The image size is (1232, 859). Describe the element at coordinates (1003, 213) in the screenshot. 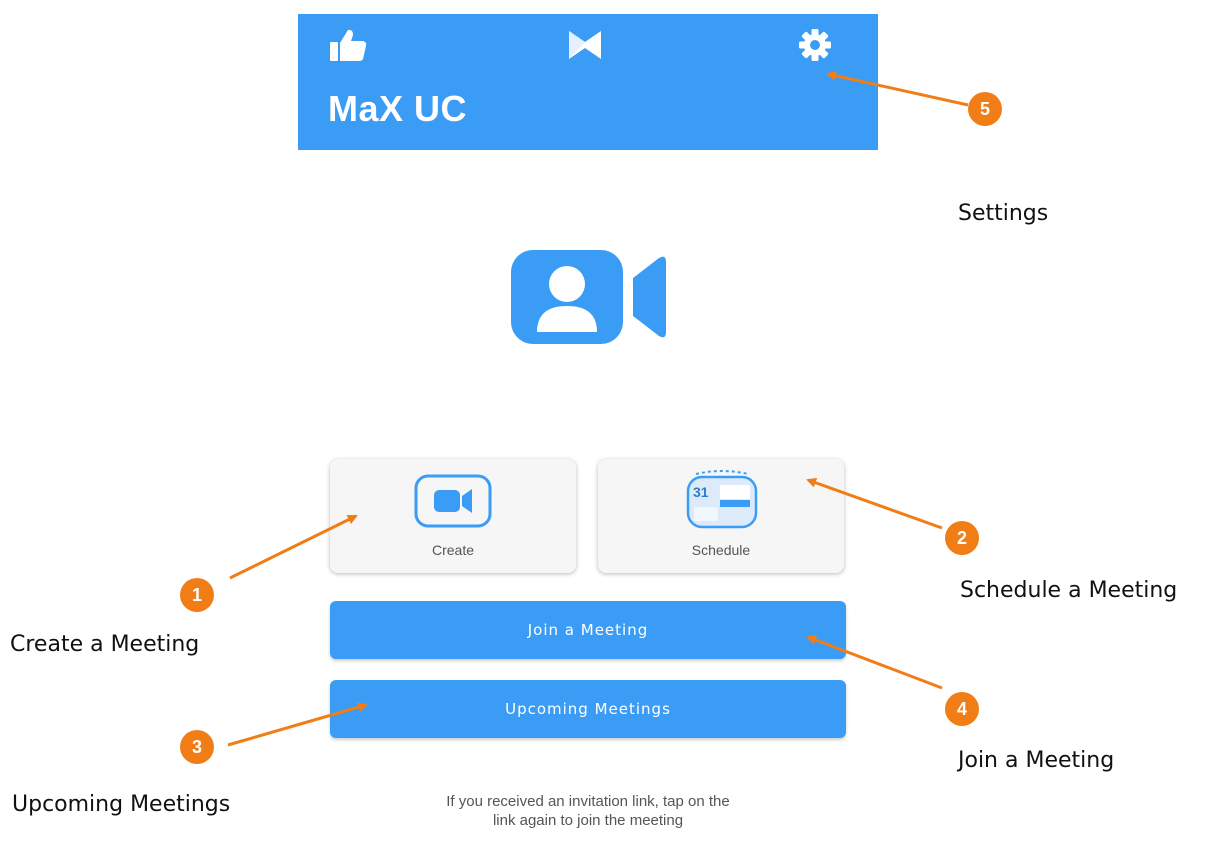

I see `settings-callout-label: Settings` at that location.